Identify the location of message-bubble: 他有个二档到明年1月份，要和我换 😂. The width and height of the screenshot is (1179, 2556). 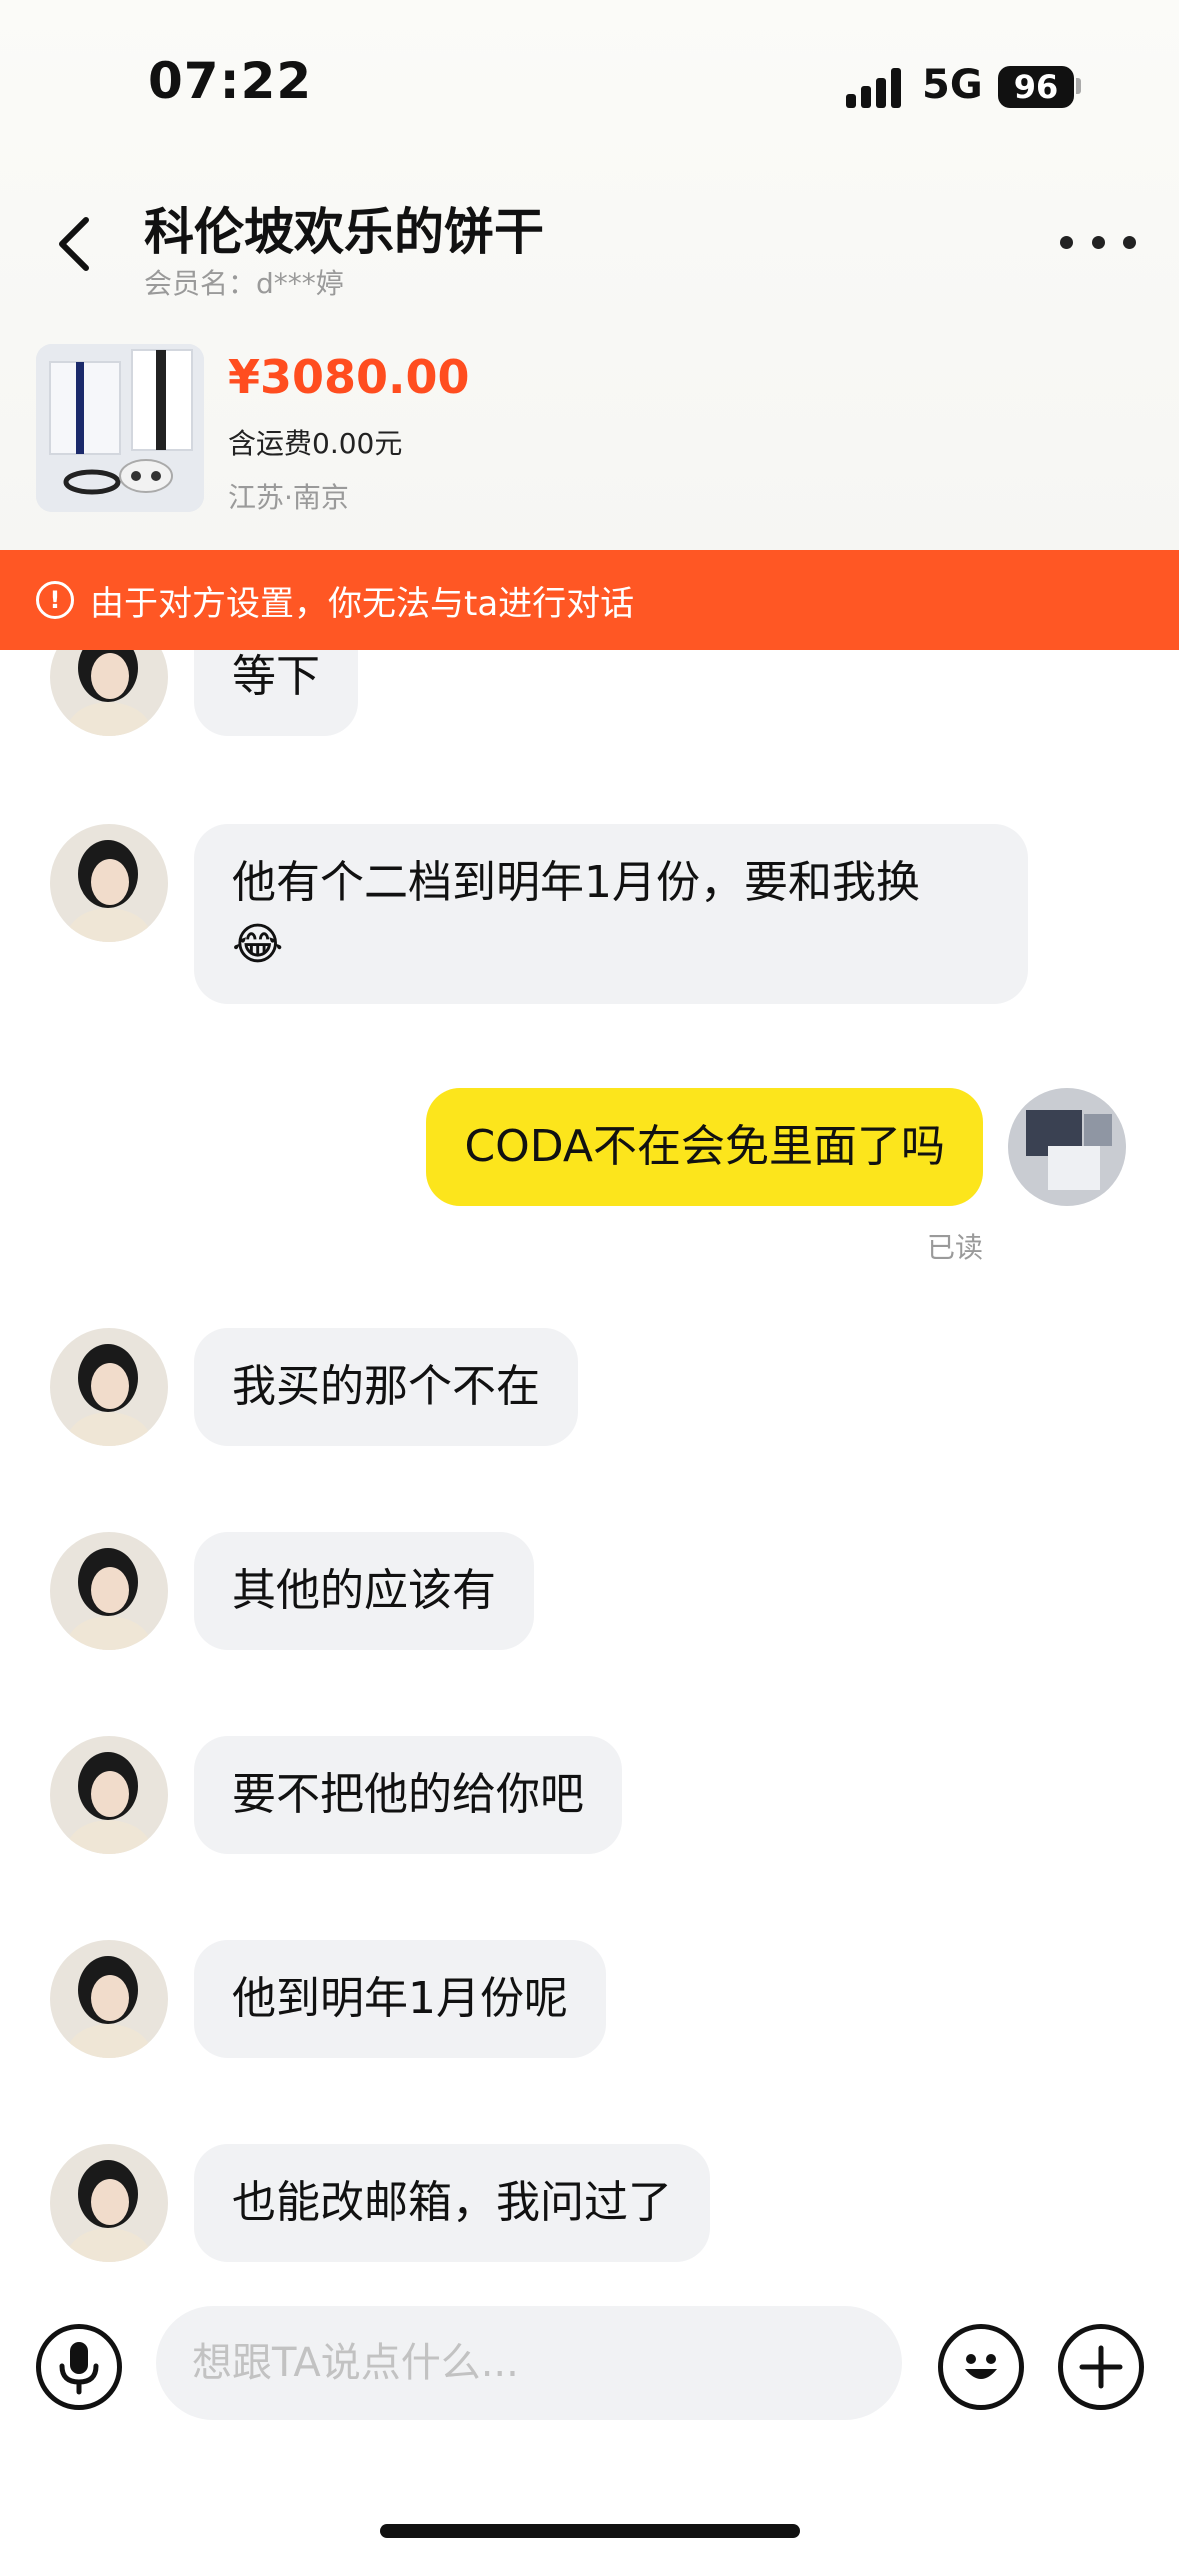
(611, 914).